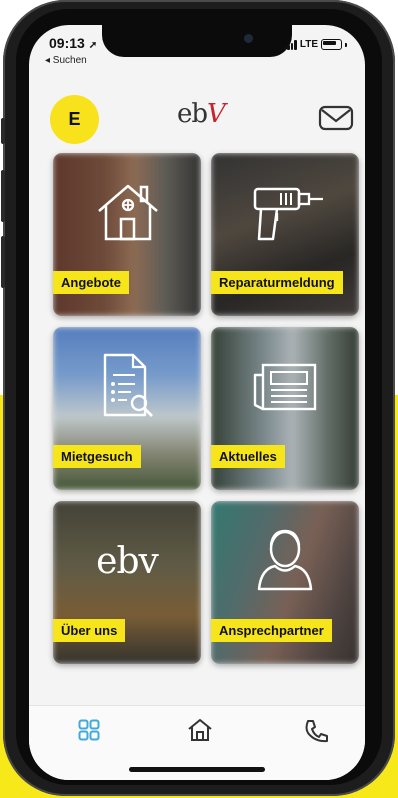 The image size is (398, 798). I want to click on tile-label: Ansprechpartner, so click(271, 630).